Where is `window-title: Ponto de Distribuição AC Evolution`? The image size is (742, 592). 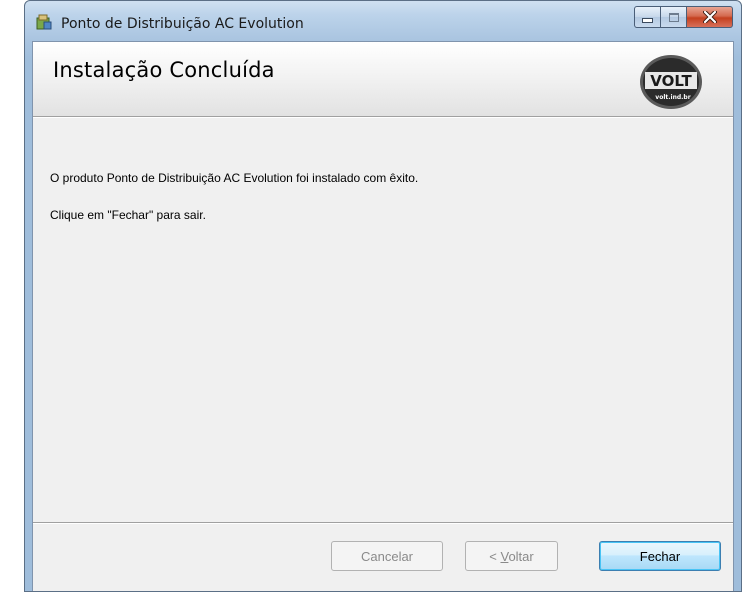 window-title: Ponto de Distribuição AC Evolution is located at coordinates (182, 24).